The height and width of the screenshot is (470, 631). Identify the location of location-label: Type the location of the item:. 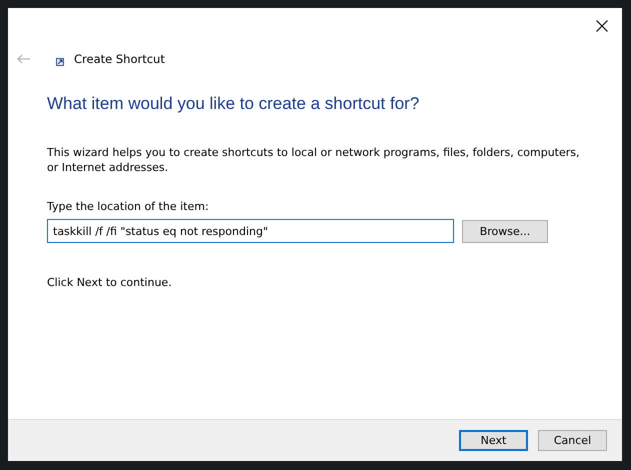
(128, 206).